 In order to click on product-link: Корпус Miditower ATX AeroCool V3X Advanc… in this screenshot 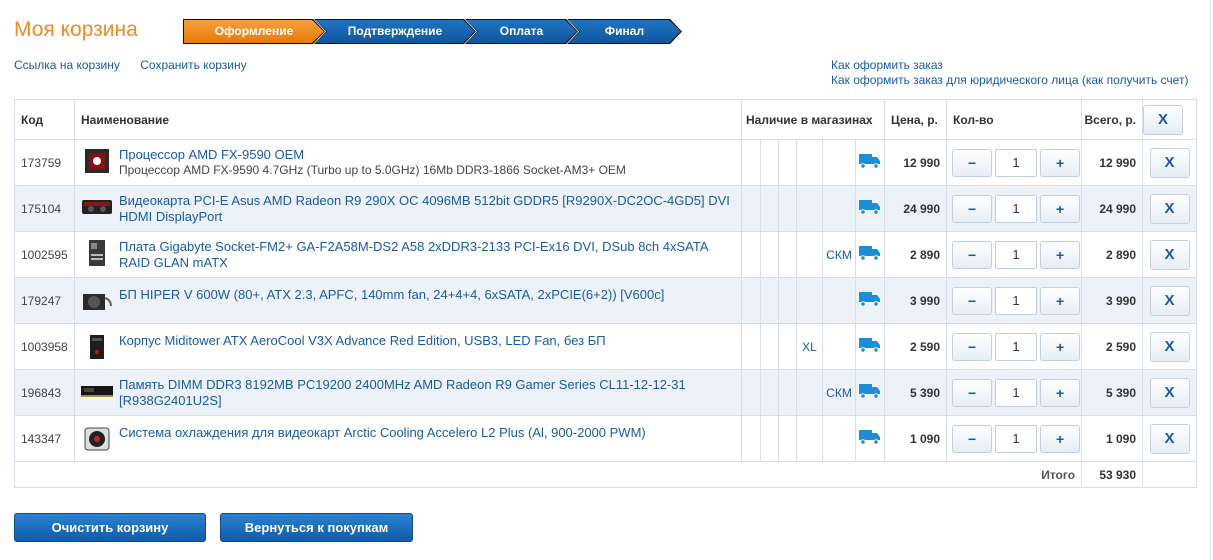, I will do `click(362, 340)`.